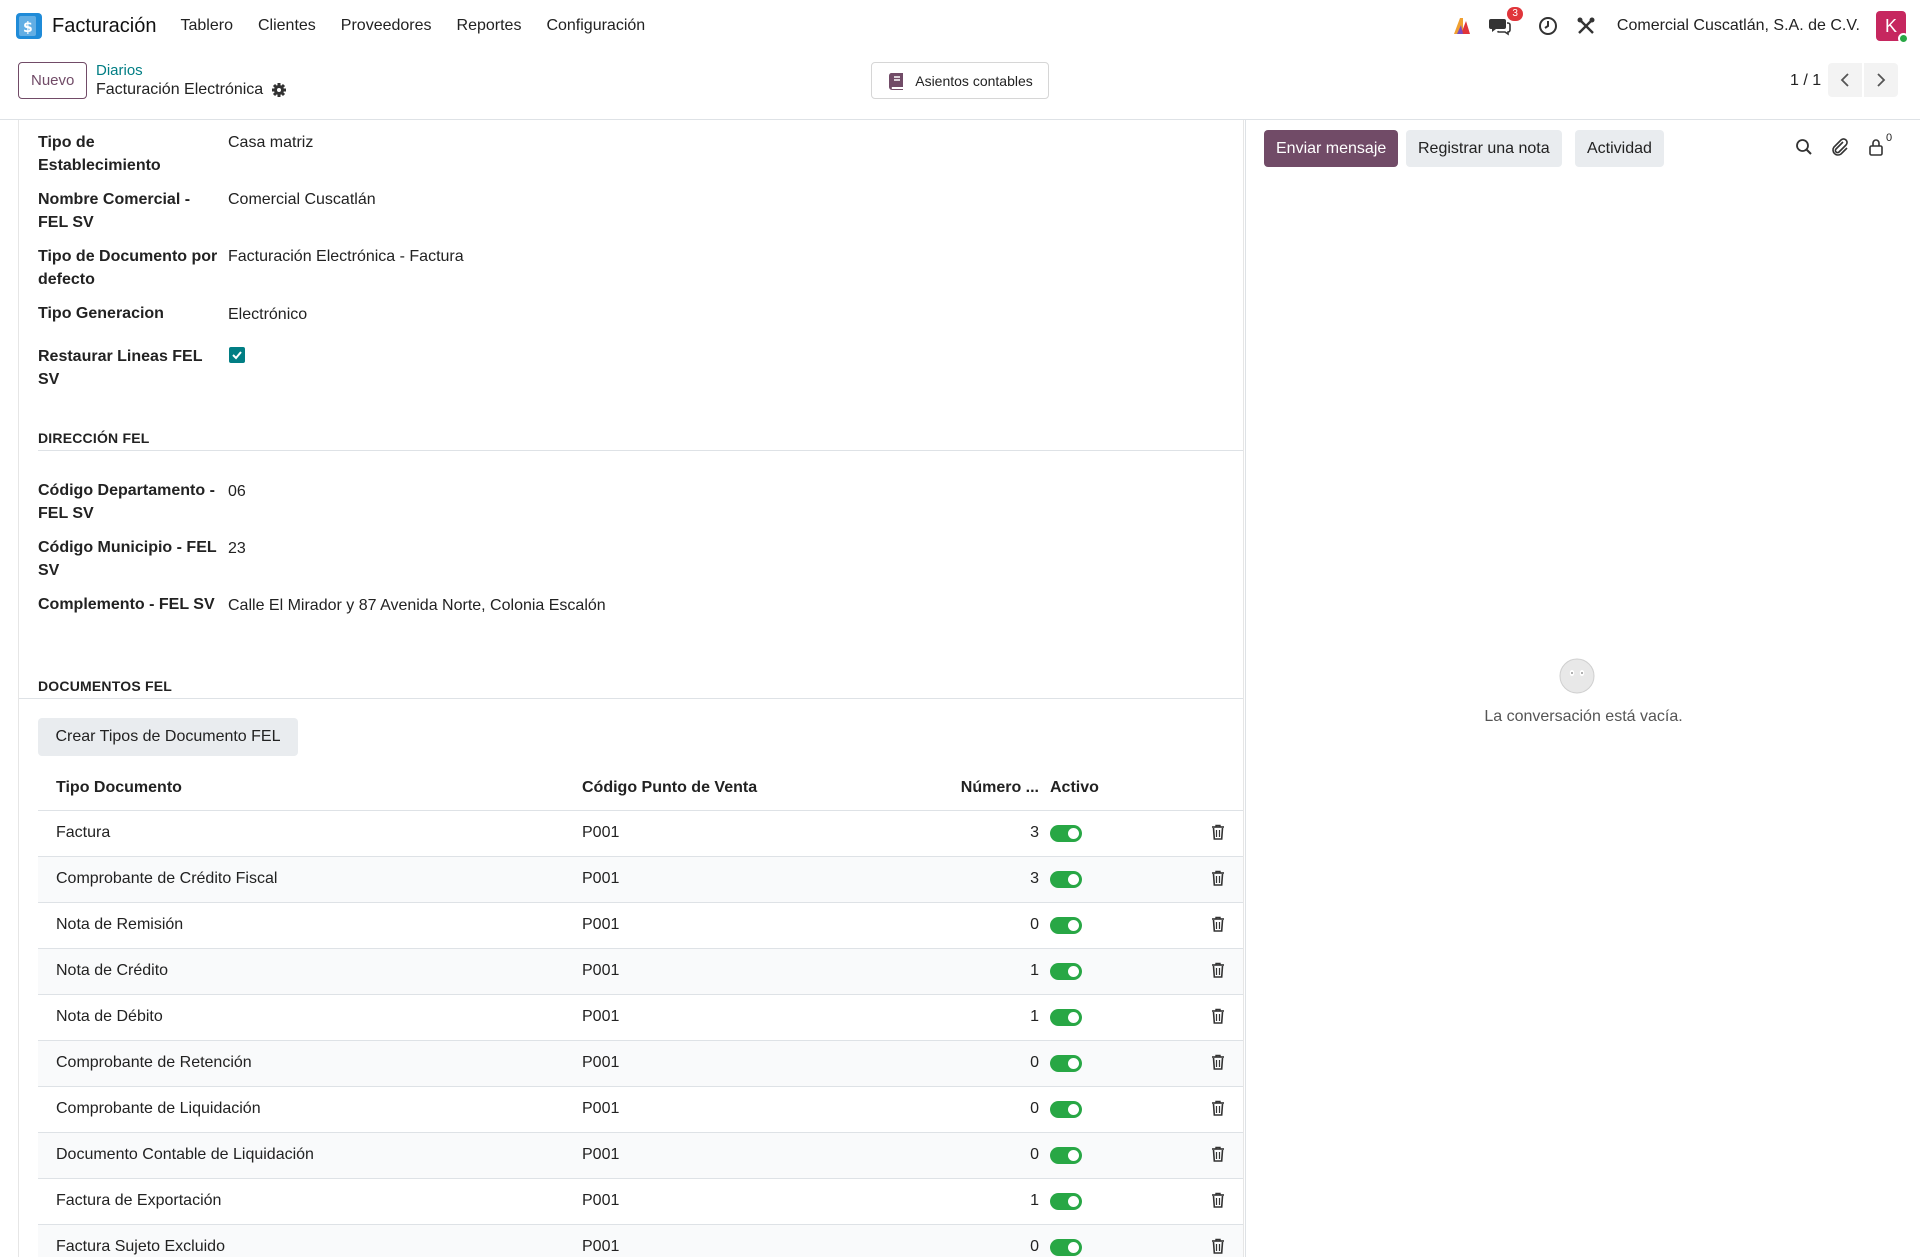 The image size is (1920, 1257). Describe the element at coordinates (267, 314) in the screenshot. I see `field-value-tipo-generacion: Electrónico` at that location.